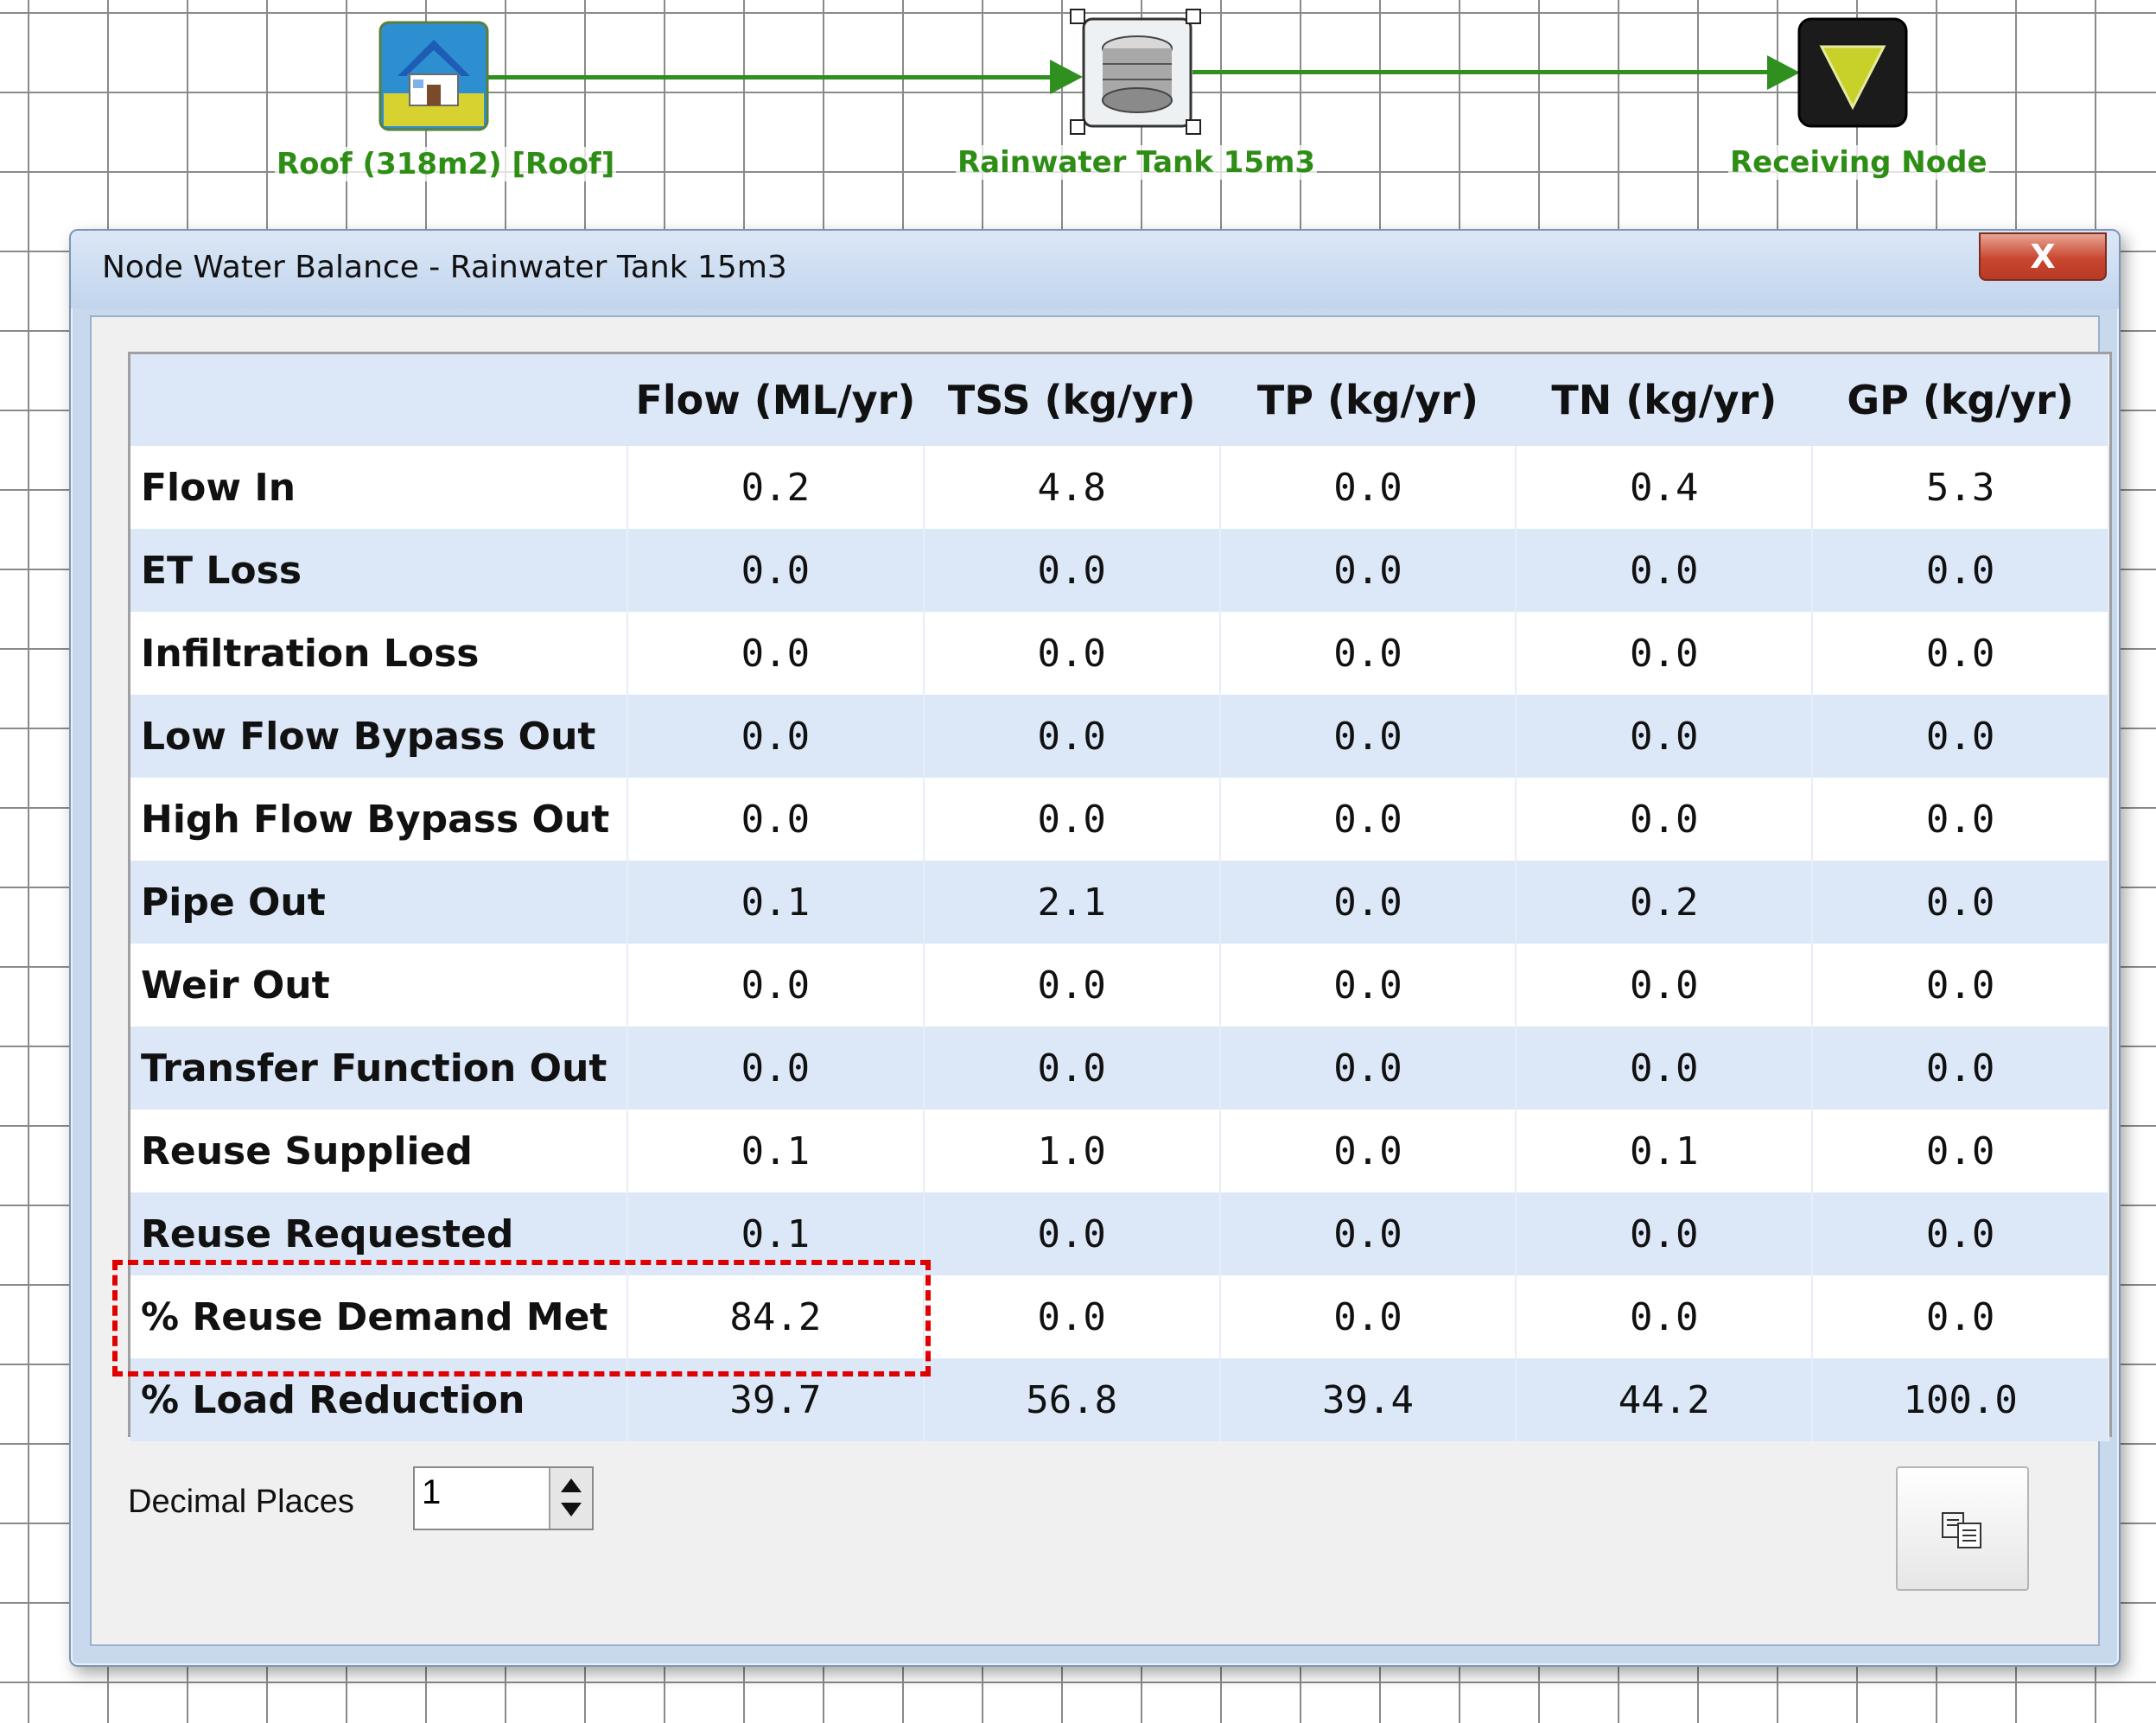 This screenshot has width=2156, height=1723. I want to click on tank-node-label: Rainwater Tank 15m3, so click(1137, 162).